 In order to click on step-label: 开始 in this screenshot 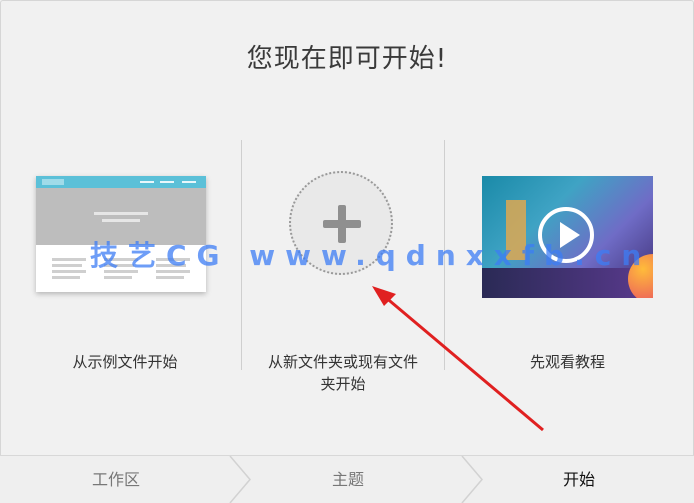, I will do `click(578, 479)`.